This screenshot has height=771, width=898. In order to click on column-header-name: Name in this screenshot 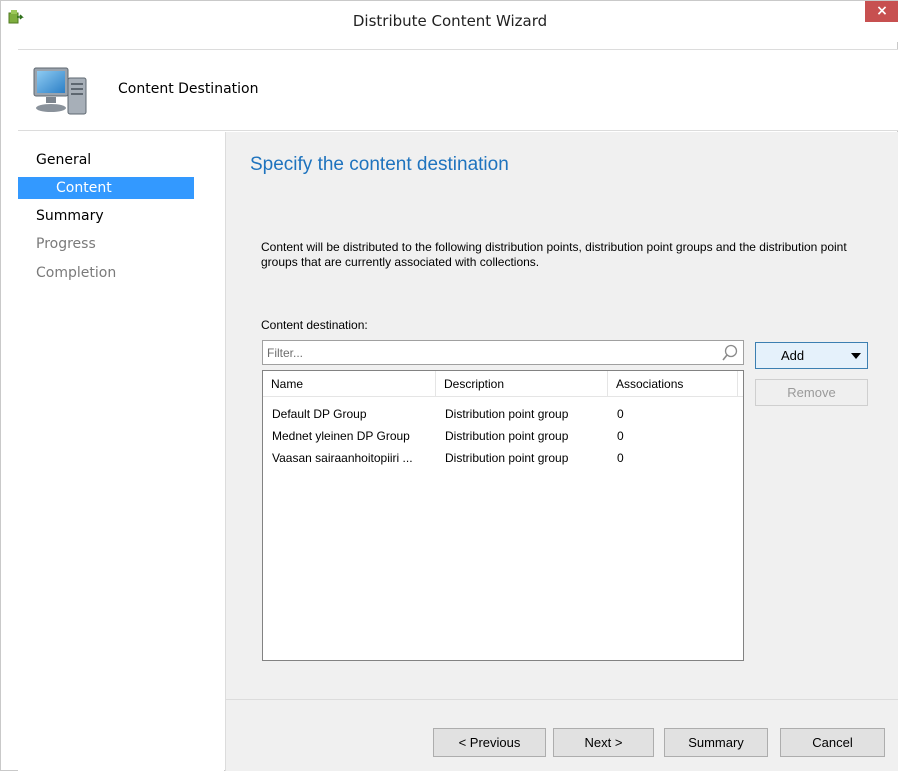, I will do `click(349, 384)`.